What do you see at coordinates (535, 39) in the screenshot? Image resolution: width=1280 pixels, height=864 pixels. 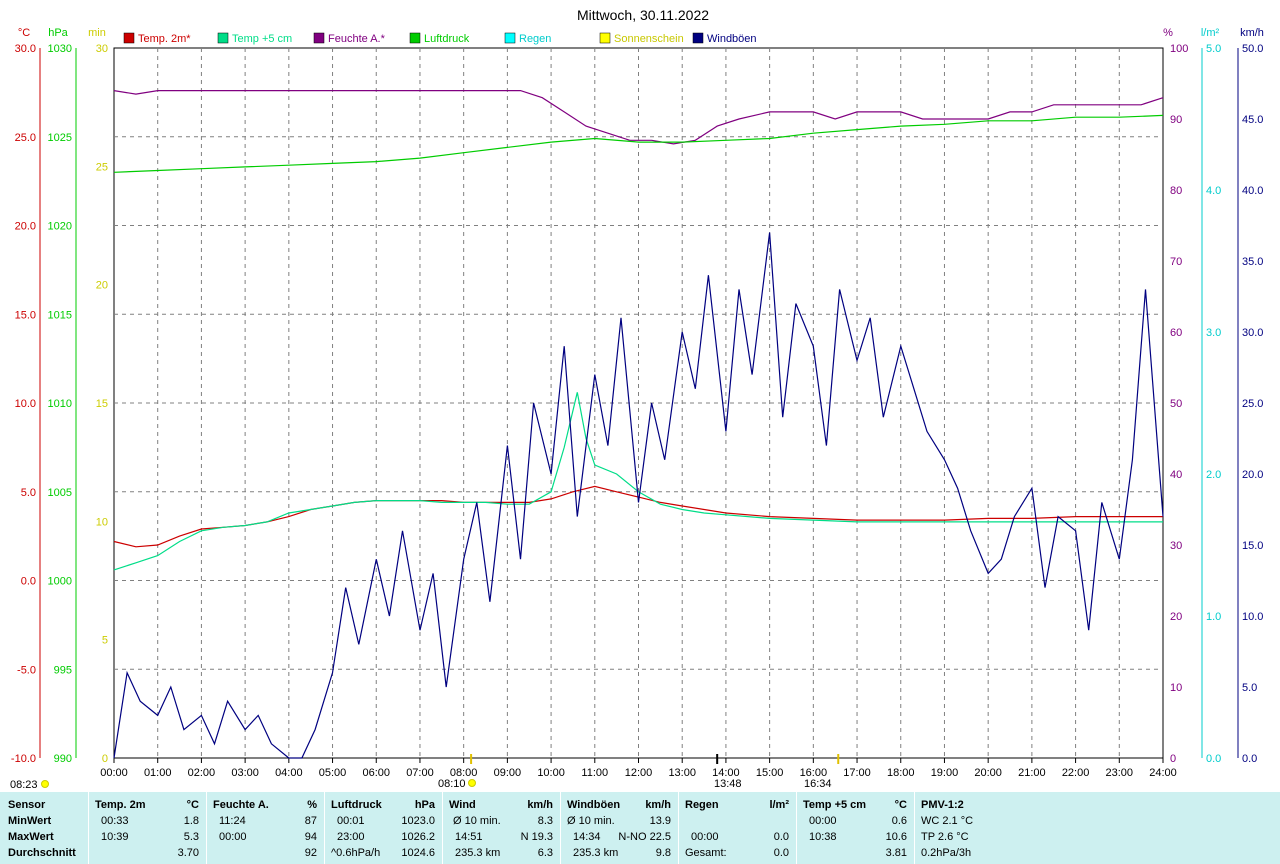 I see `legend-label: Regen` at bounding box center [535, 39].